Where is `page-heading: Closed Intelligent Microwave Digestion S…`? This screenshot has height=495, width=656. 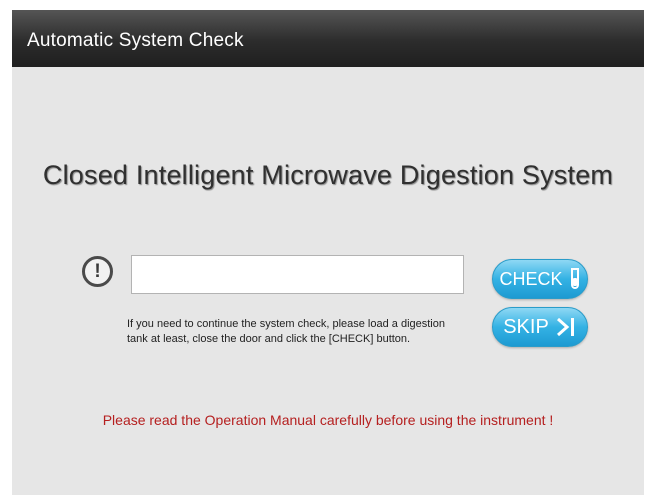
page-heading: Closed Intelligent Microwave Digestion S… is located at coordinates (328, 175).